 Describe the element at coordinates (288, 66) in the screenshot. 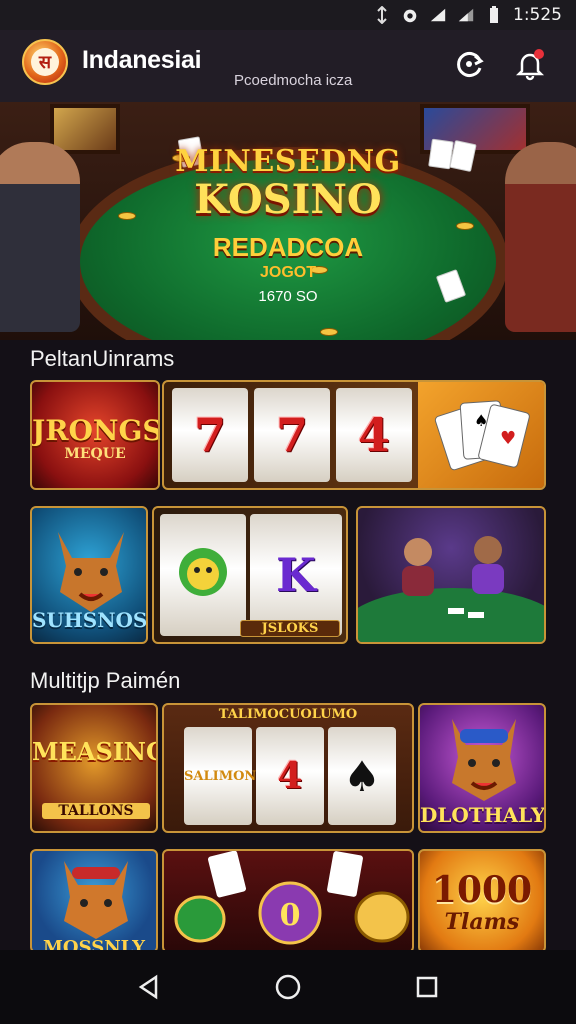

I see `app-header: स Indanesiai Pcoedmocha icza` at that location.